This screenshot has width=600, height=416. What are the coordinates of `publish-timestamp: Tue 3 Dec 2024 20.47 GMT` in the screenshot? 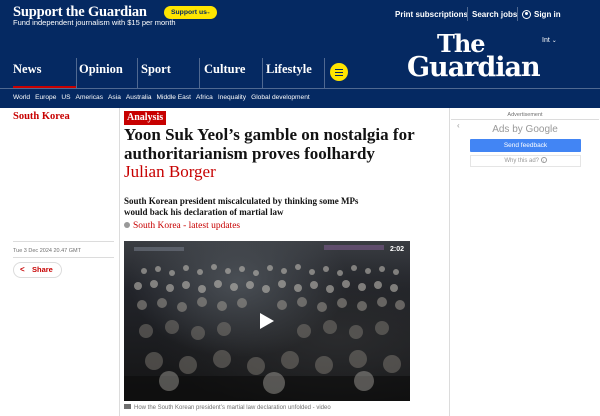 It's located at (47, 251).